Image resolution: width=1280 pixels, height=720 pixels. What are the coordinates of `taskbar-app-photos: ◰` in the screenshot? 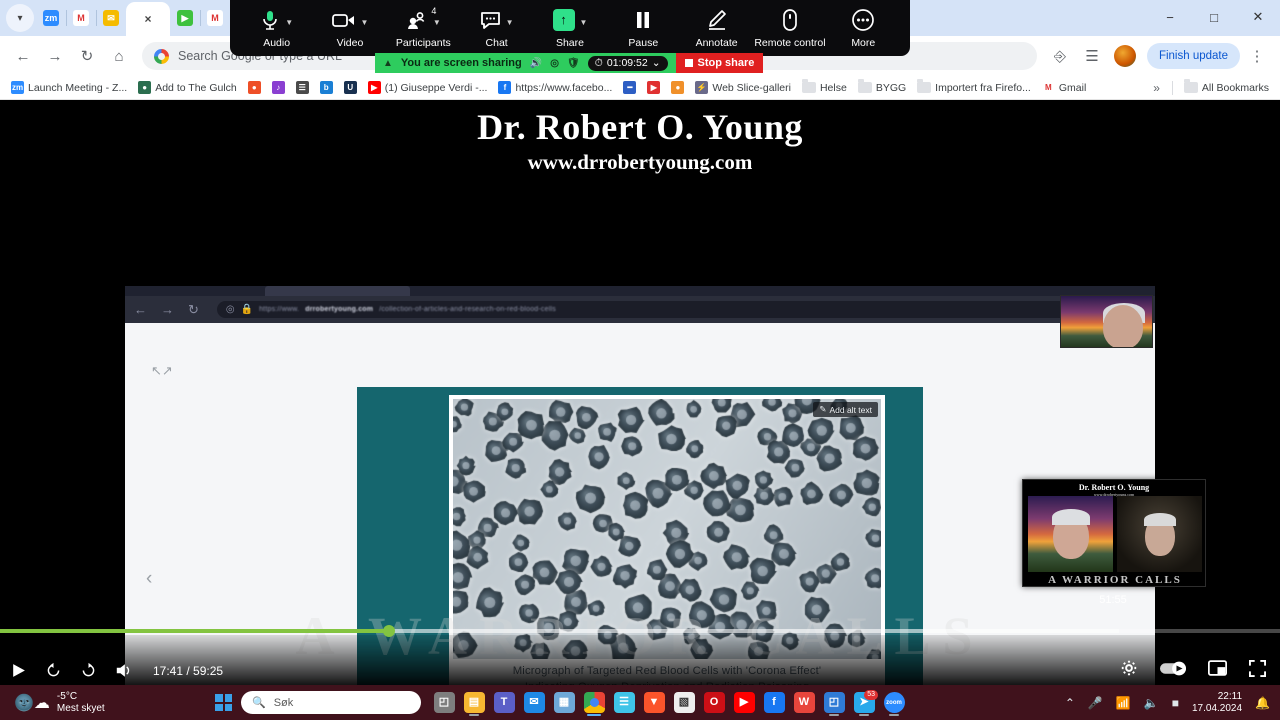 It's located at (834, 703).